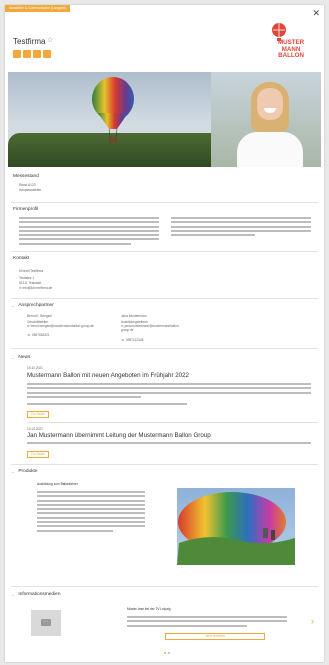  What do you see at coordinates (37, 54) in the screenshot?
I see `instagram-icon` at bounding box center [37, 54].